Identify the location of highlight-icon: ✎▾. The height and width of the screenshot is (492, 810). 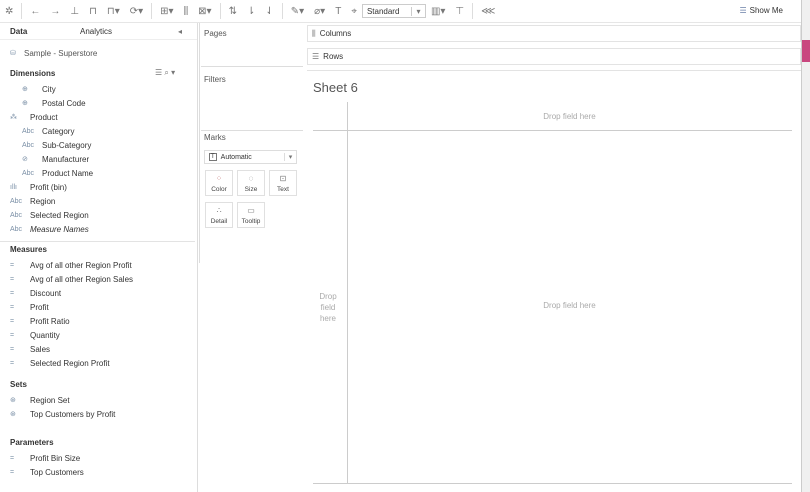
(297, 11).